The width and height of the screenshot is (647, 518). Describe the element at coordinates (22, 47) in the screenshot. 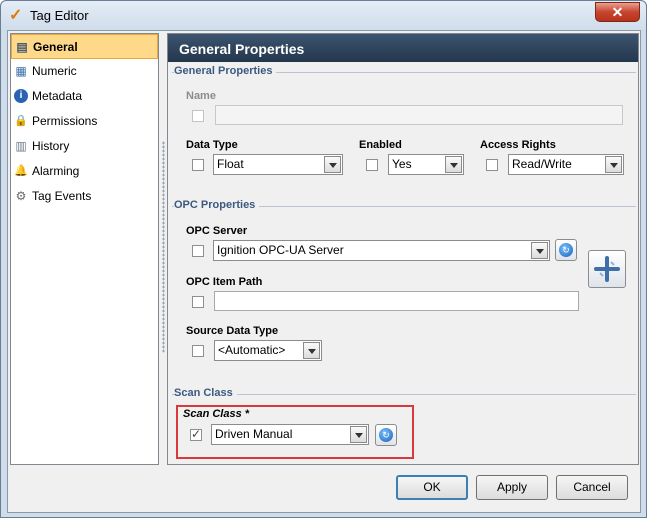

I see `general-icon: ▤` at that location.